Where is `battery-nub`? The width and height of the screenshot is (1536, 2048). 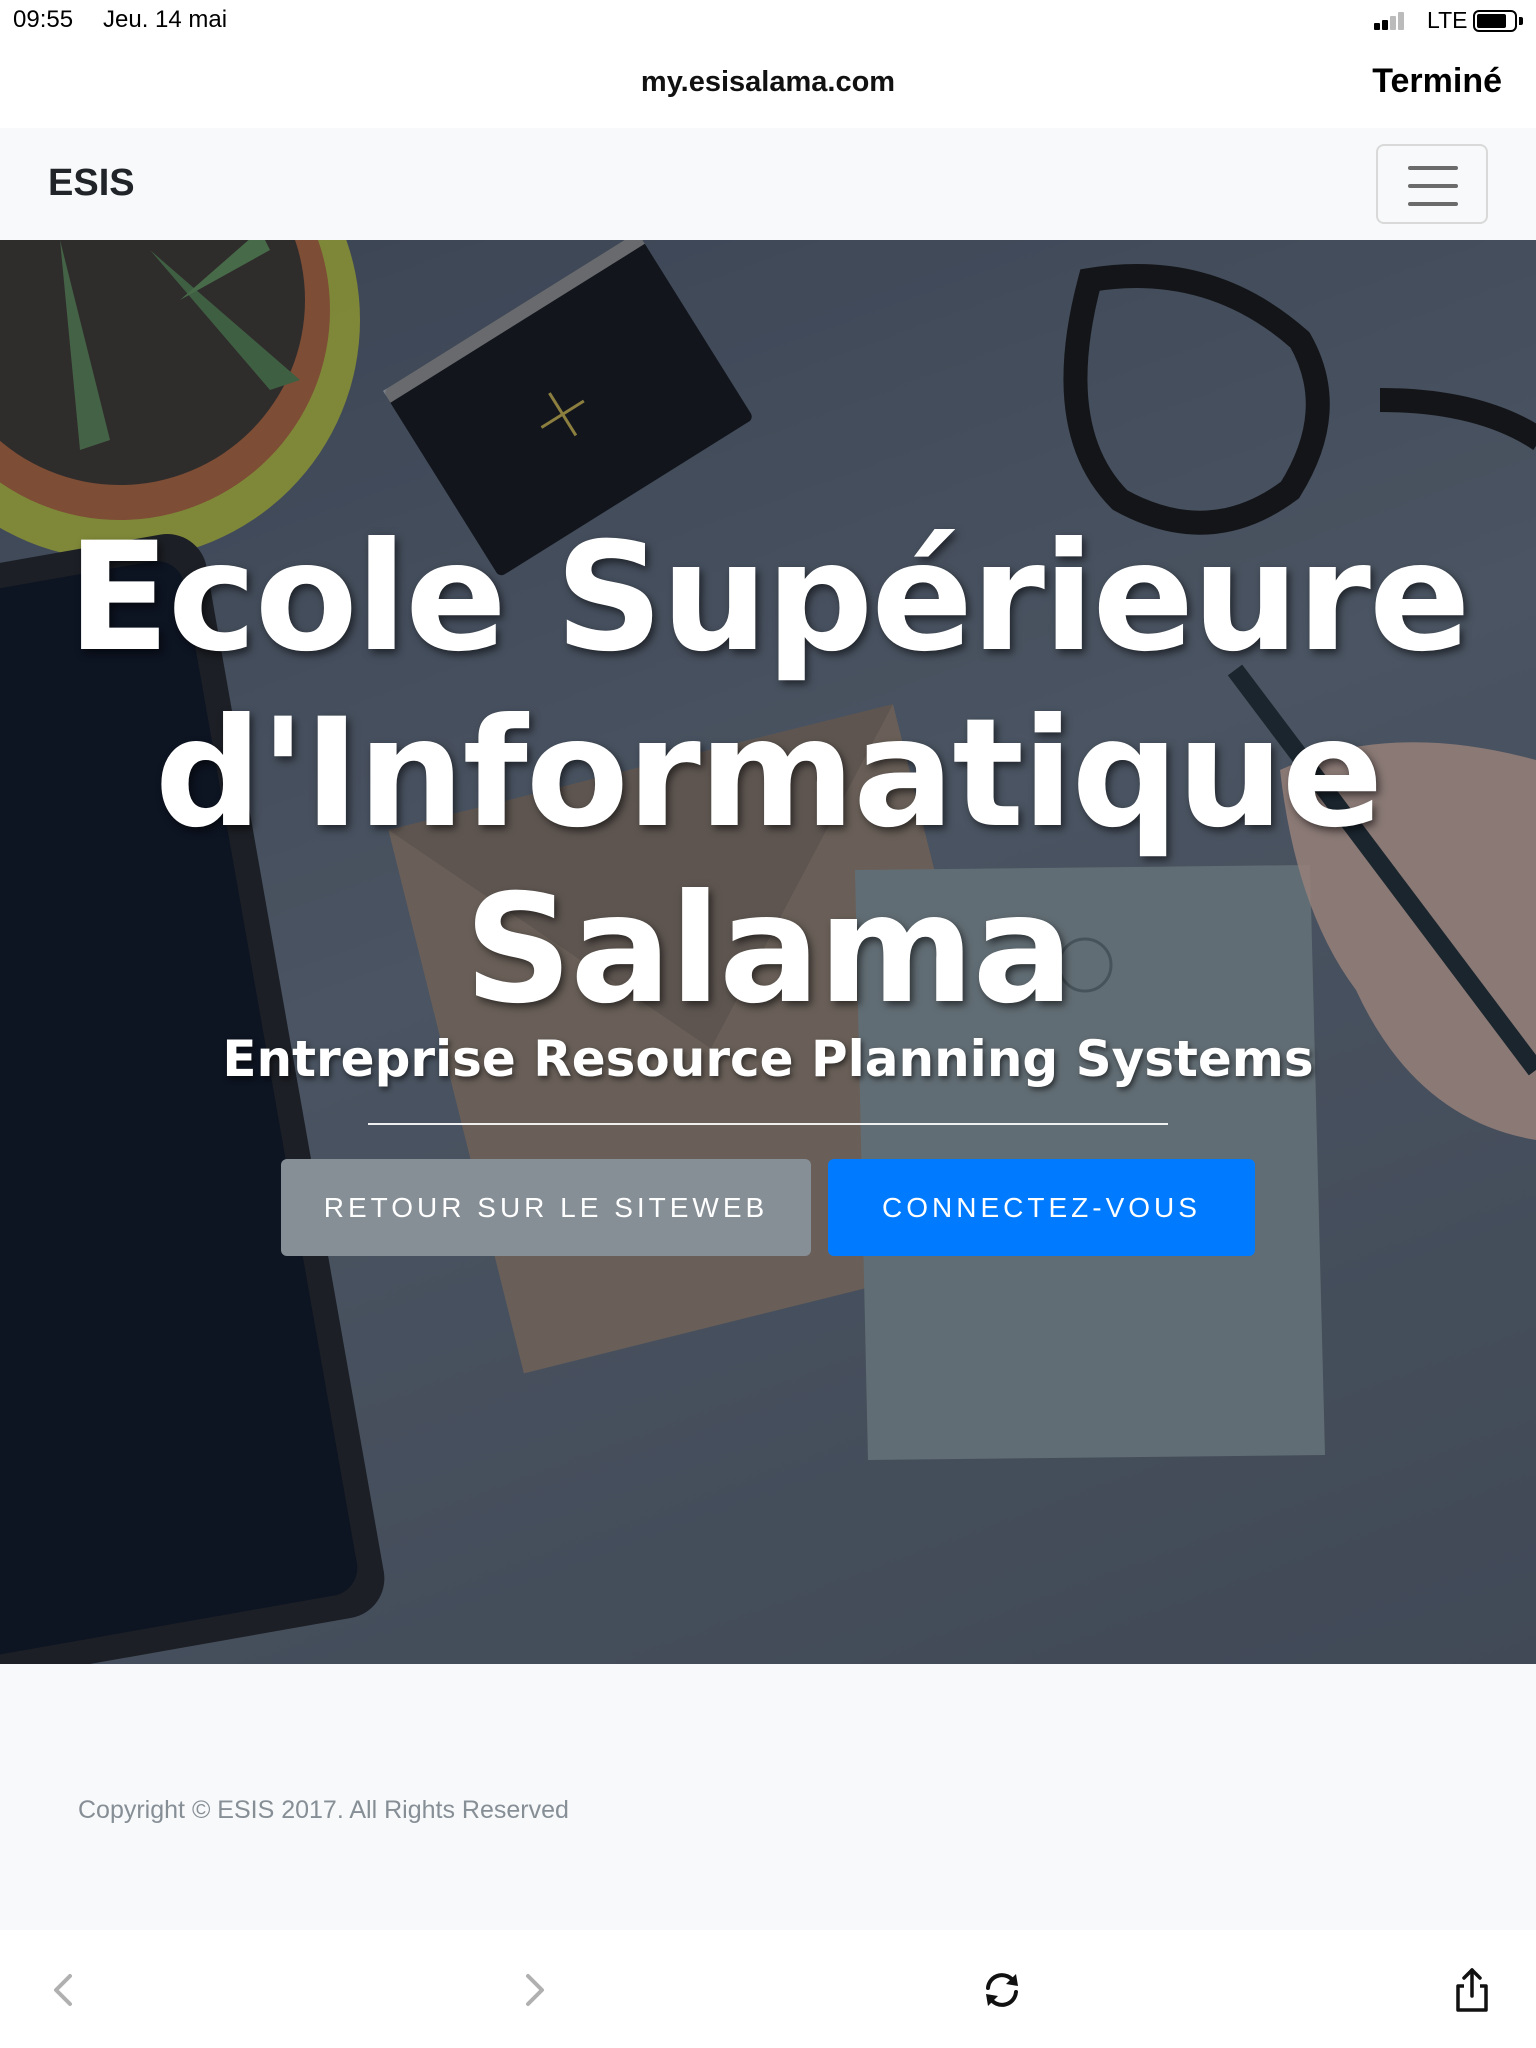 battery-nub is located at coordinates (1521, 21).